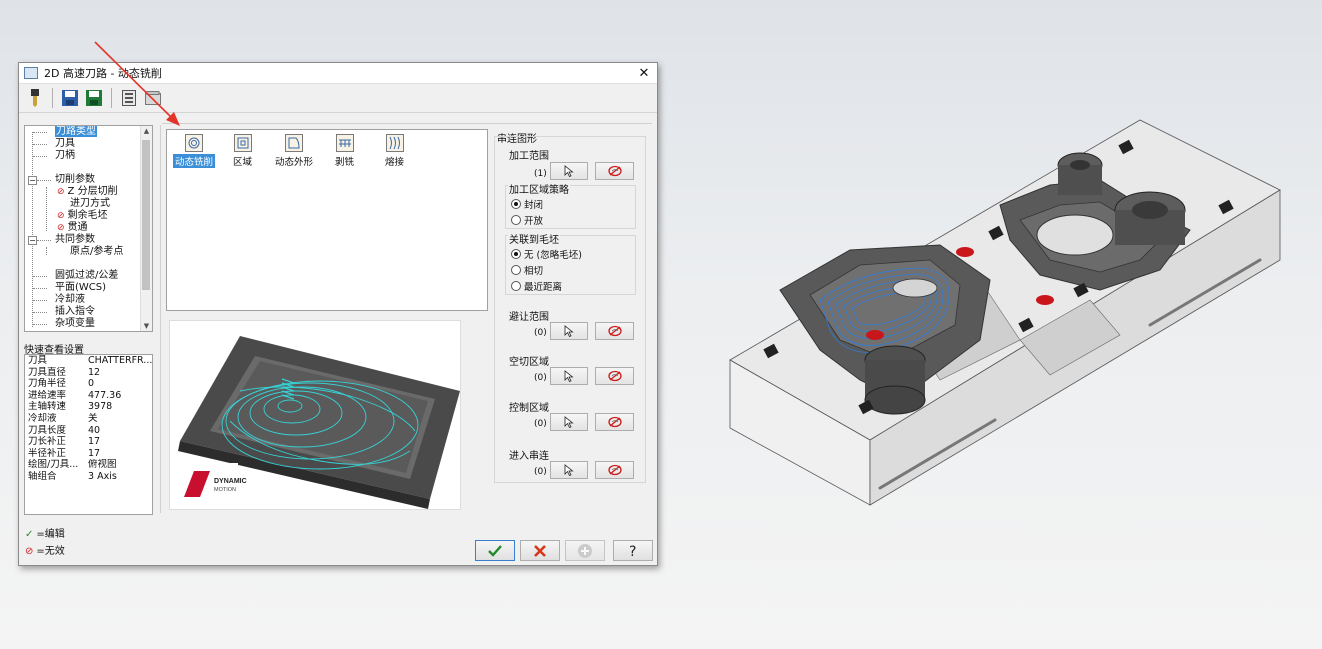 Image resolution: width=1322 pixels, height=649 pixels. I want to click on tree-scrollbar: ▲ ▼, so click(146, 228).